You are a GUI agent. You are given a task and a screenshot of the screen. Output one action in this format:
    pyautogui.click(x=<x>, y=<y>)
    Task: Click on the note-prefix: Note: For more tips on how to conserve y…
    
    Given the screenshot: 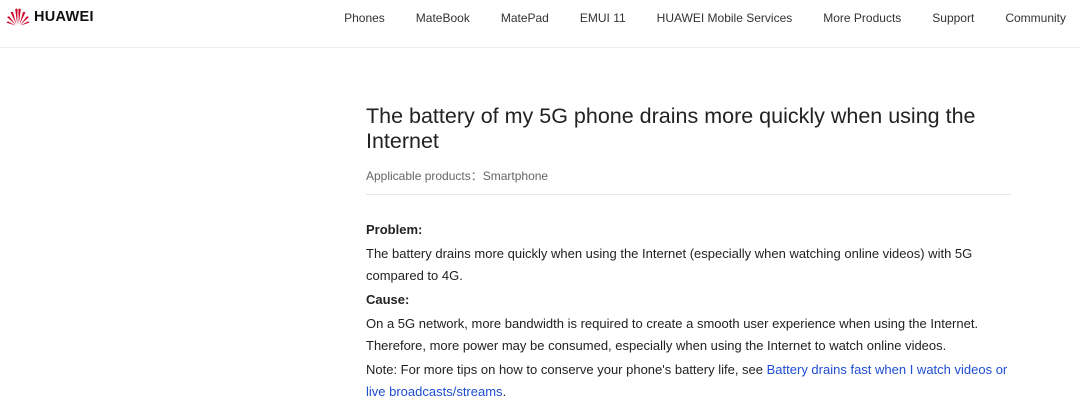 What is the action you would take?
    pyautogui.click(x=566, y=369)
    